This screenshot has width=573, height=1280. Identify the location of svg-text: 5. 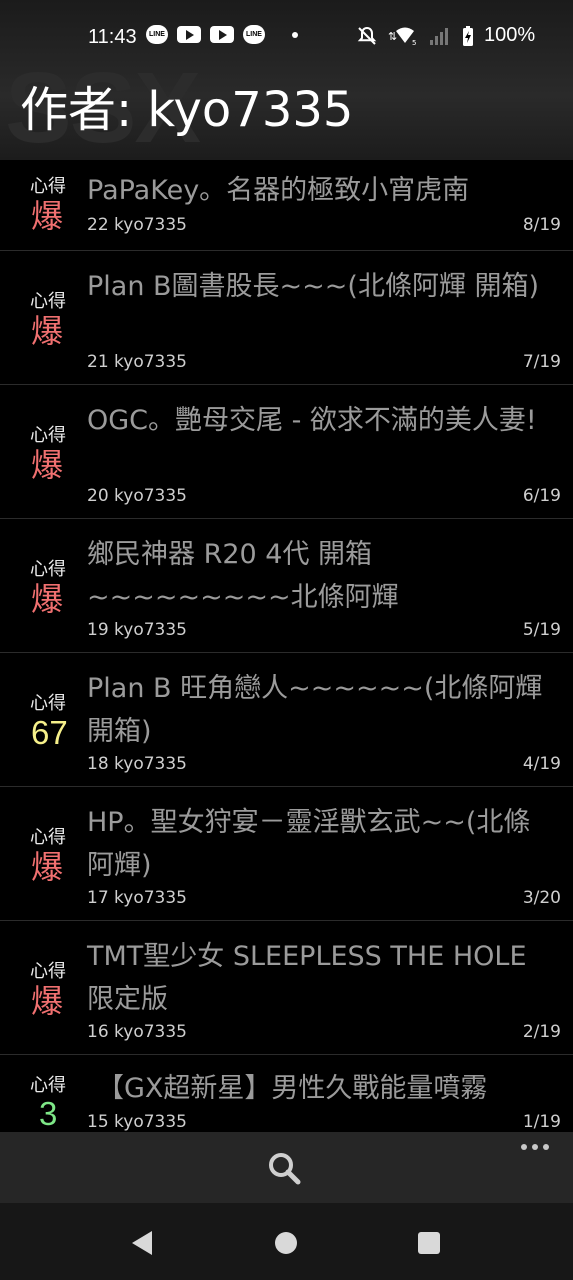
(414, 43).